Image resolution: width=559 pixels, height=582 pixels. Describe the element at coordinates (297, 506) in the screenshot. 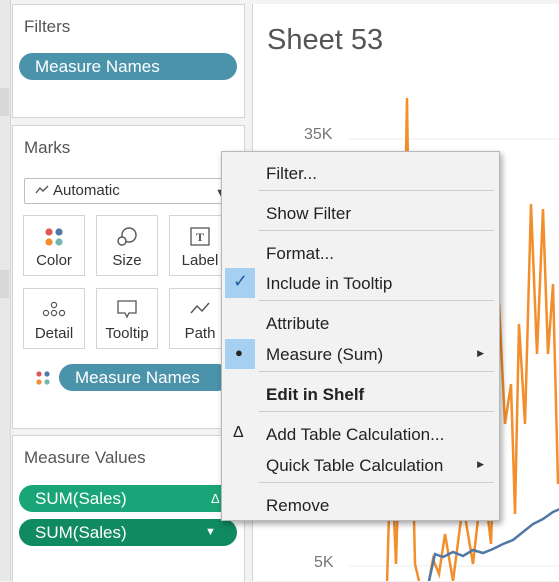

I see `menu-item-remove: Remove` at that location.